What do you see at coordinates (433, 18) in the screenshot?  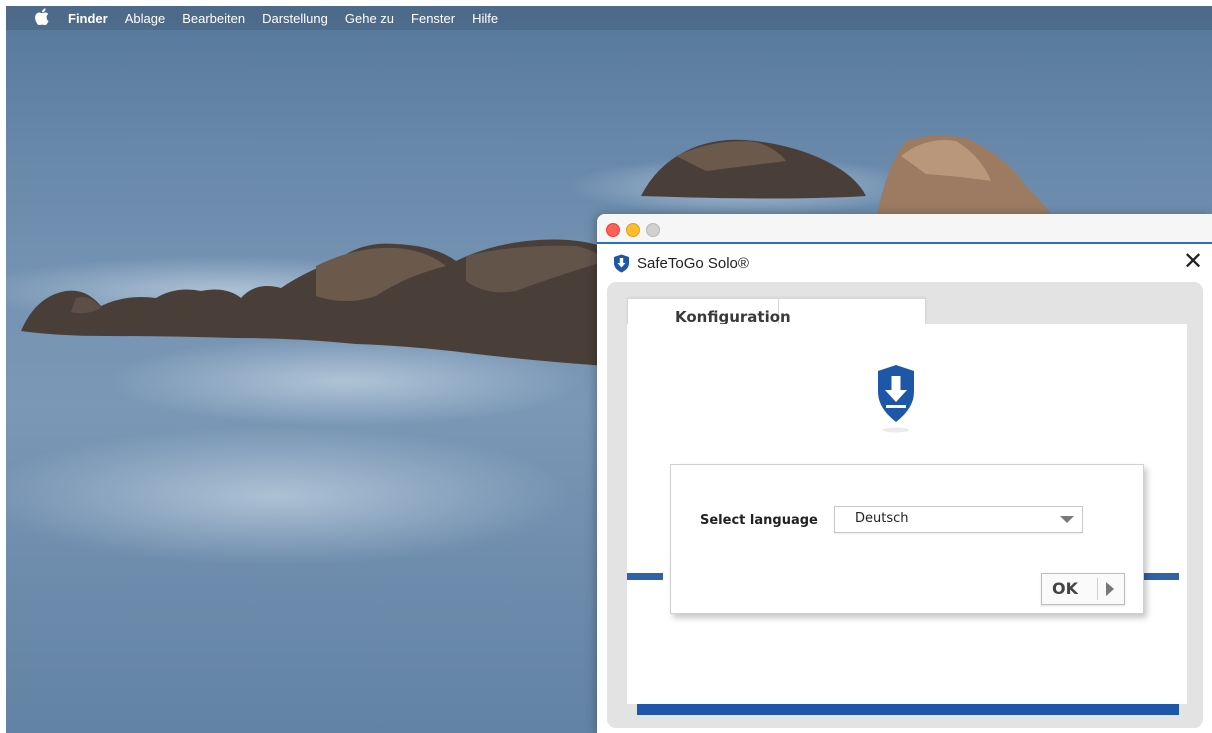 I see `menu-fenster: Fenster` at bounding box center [433, 18].